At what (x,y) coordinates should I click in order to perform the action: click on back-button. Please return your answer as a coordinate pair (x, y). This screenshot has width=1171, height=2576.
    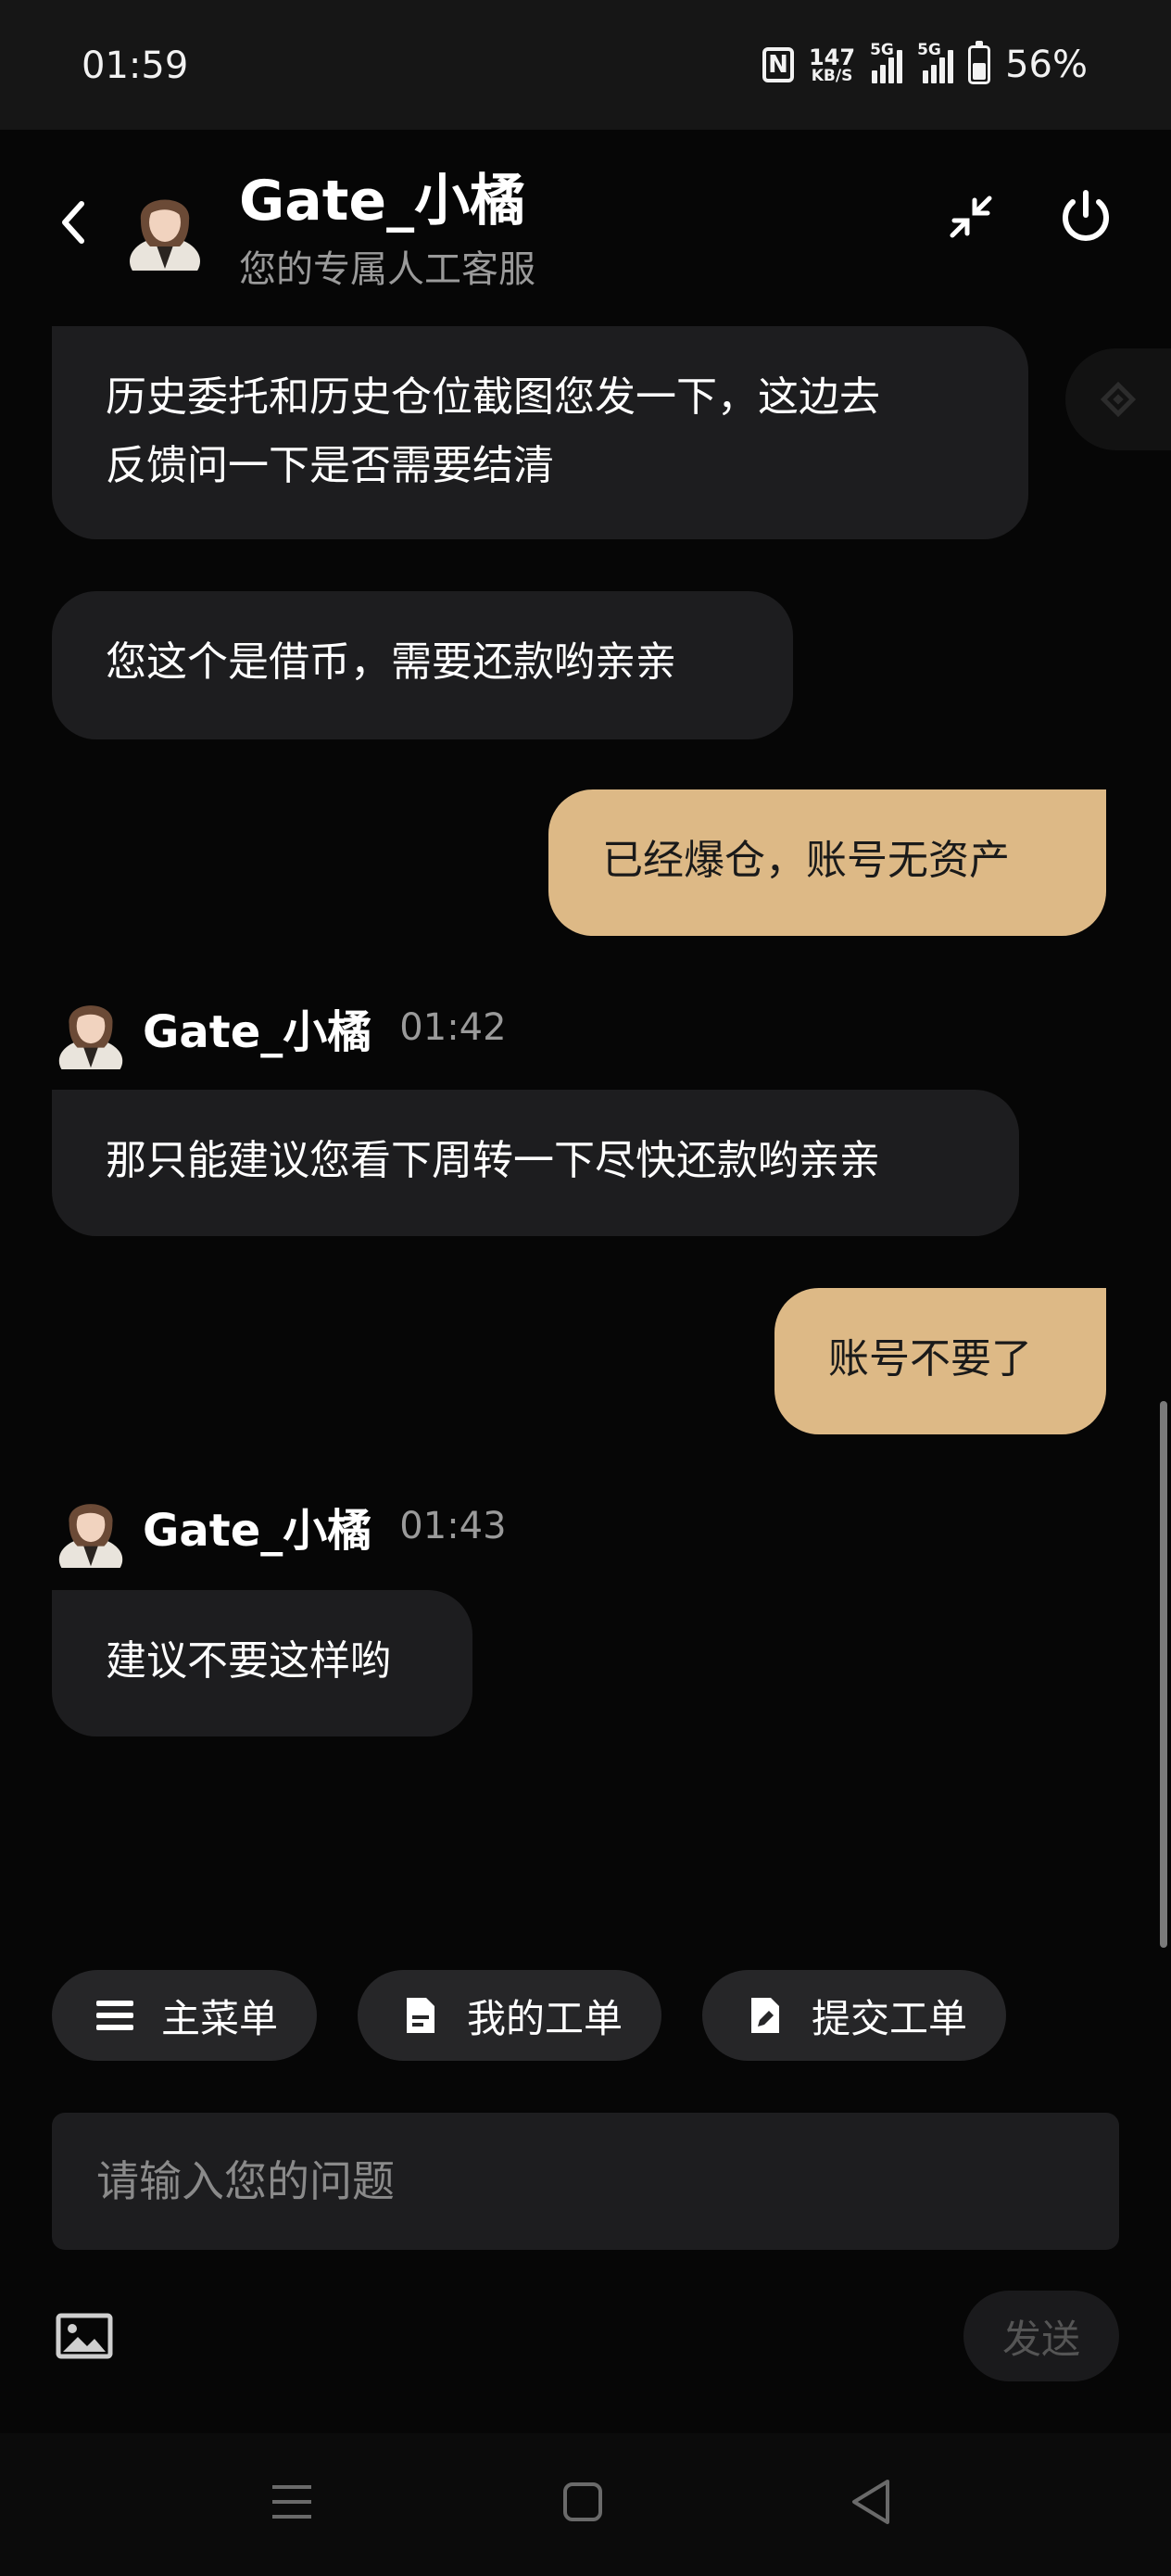
    Looking at the image, I should click on (73, 222).